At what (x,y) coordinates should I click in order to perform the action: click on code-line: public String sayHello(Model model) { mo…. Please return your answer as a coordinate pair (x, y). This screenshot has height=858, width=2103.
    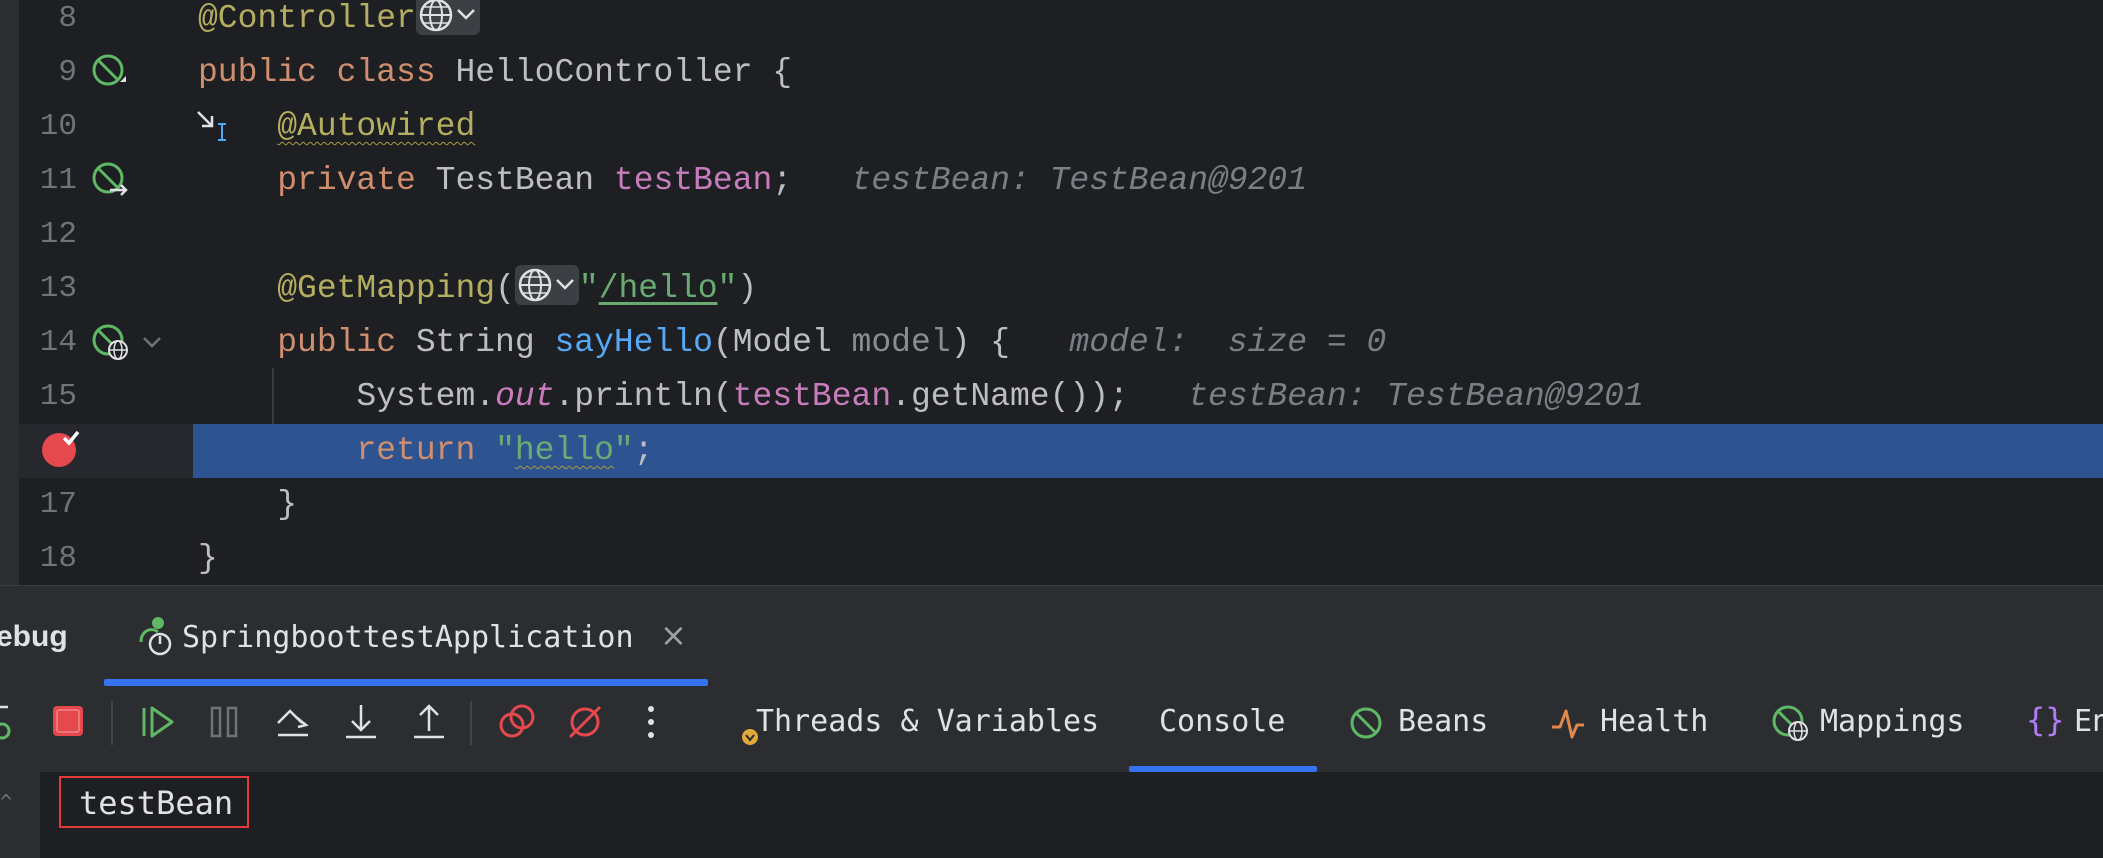
    Looking at the image, I should click on (1051, 343).